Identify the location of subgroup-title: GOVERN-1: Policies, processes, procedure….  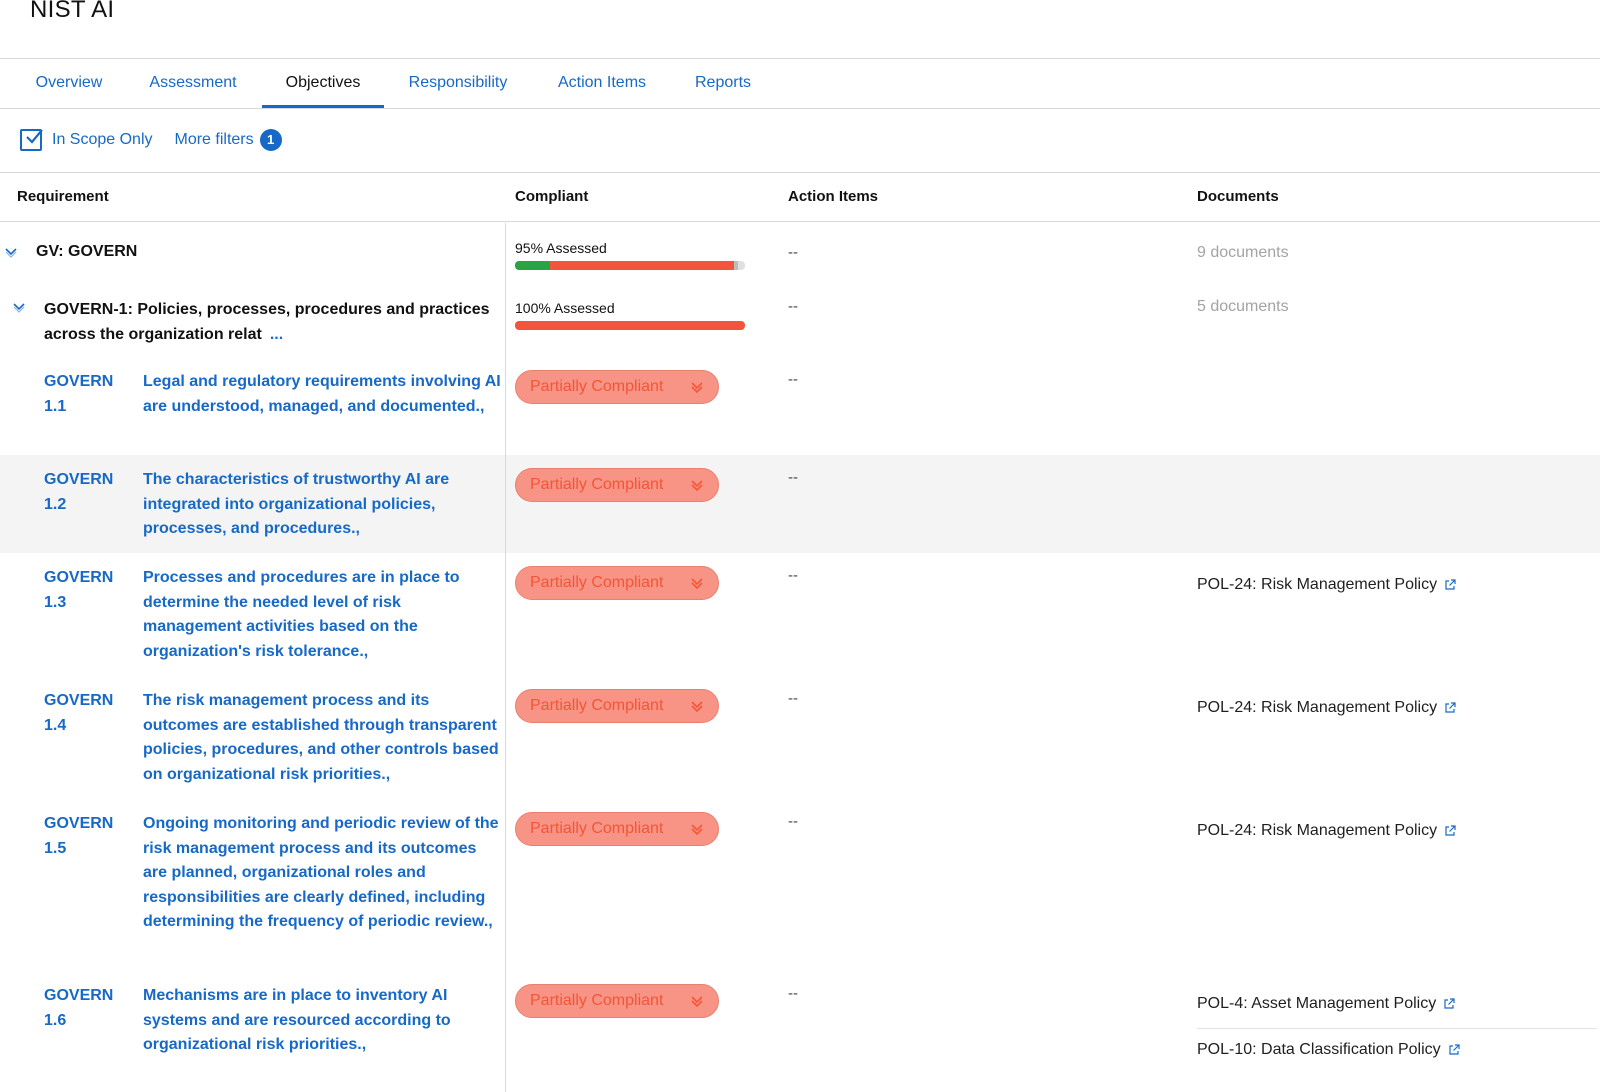
(274, 322).